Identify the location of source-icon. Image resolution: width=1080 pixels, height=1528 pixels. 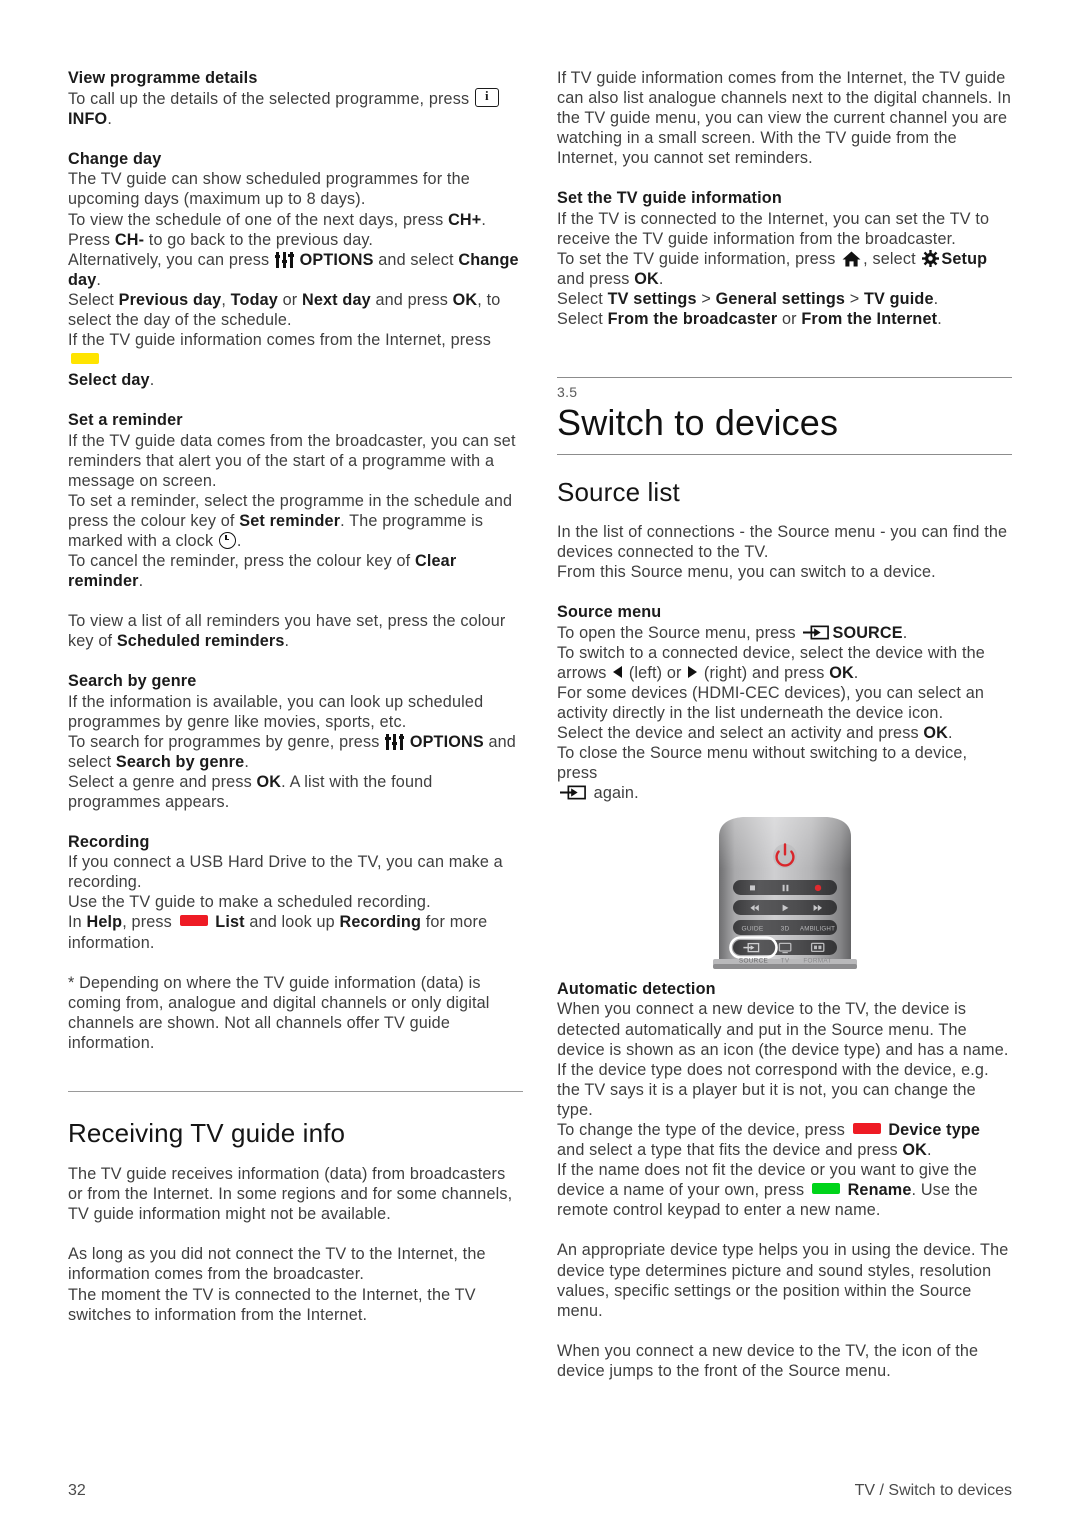
(573, 792).